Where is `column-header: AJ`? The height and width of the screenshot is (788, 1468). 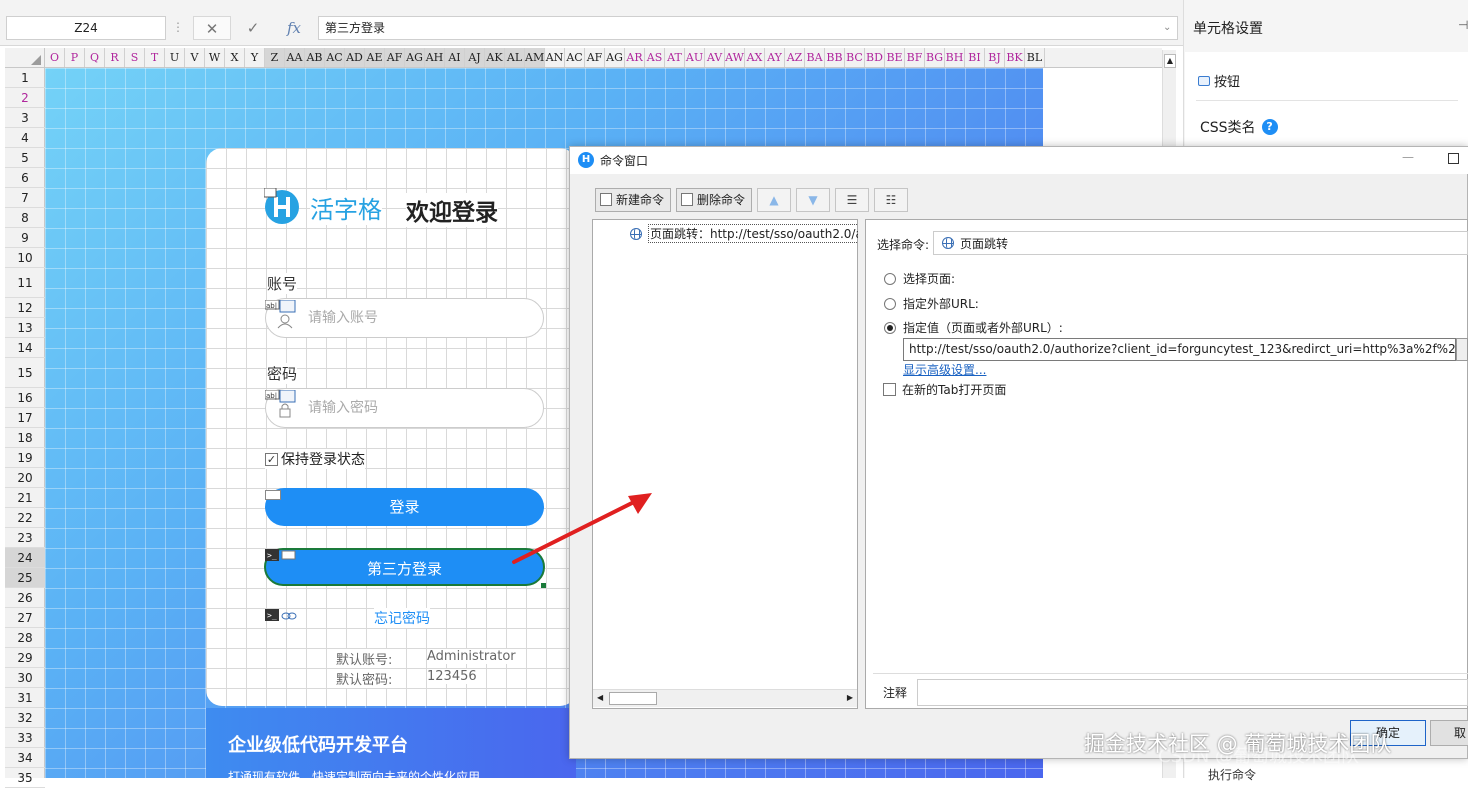
column-header: AJ is located at coordinates (475, 57).